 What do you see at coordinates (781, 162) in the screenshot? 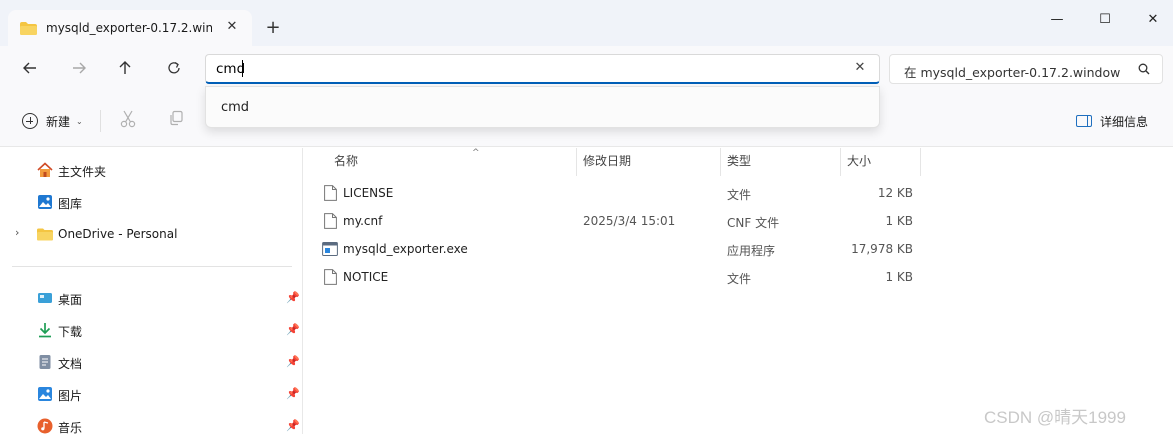
I see `column-header-type: 类型` at bounding box center [781, 162].